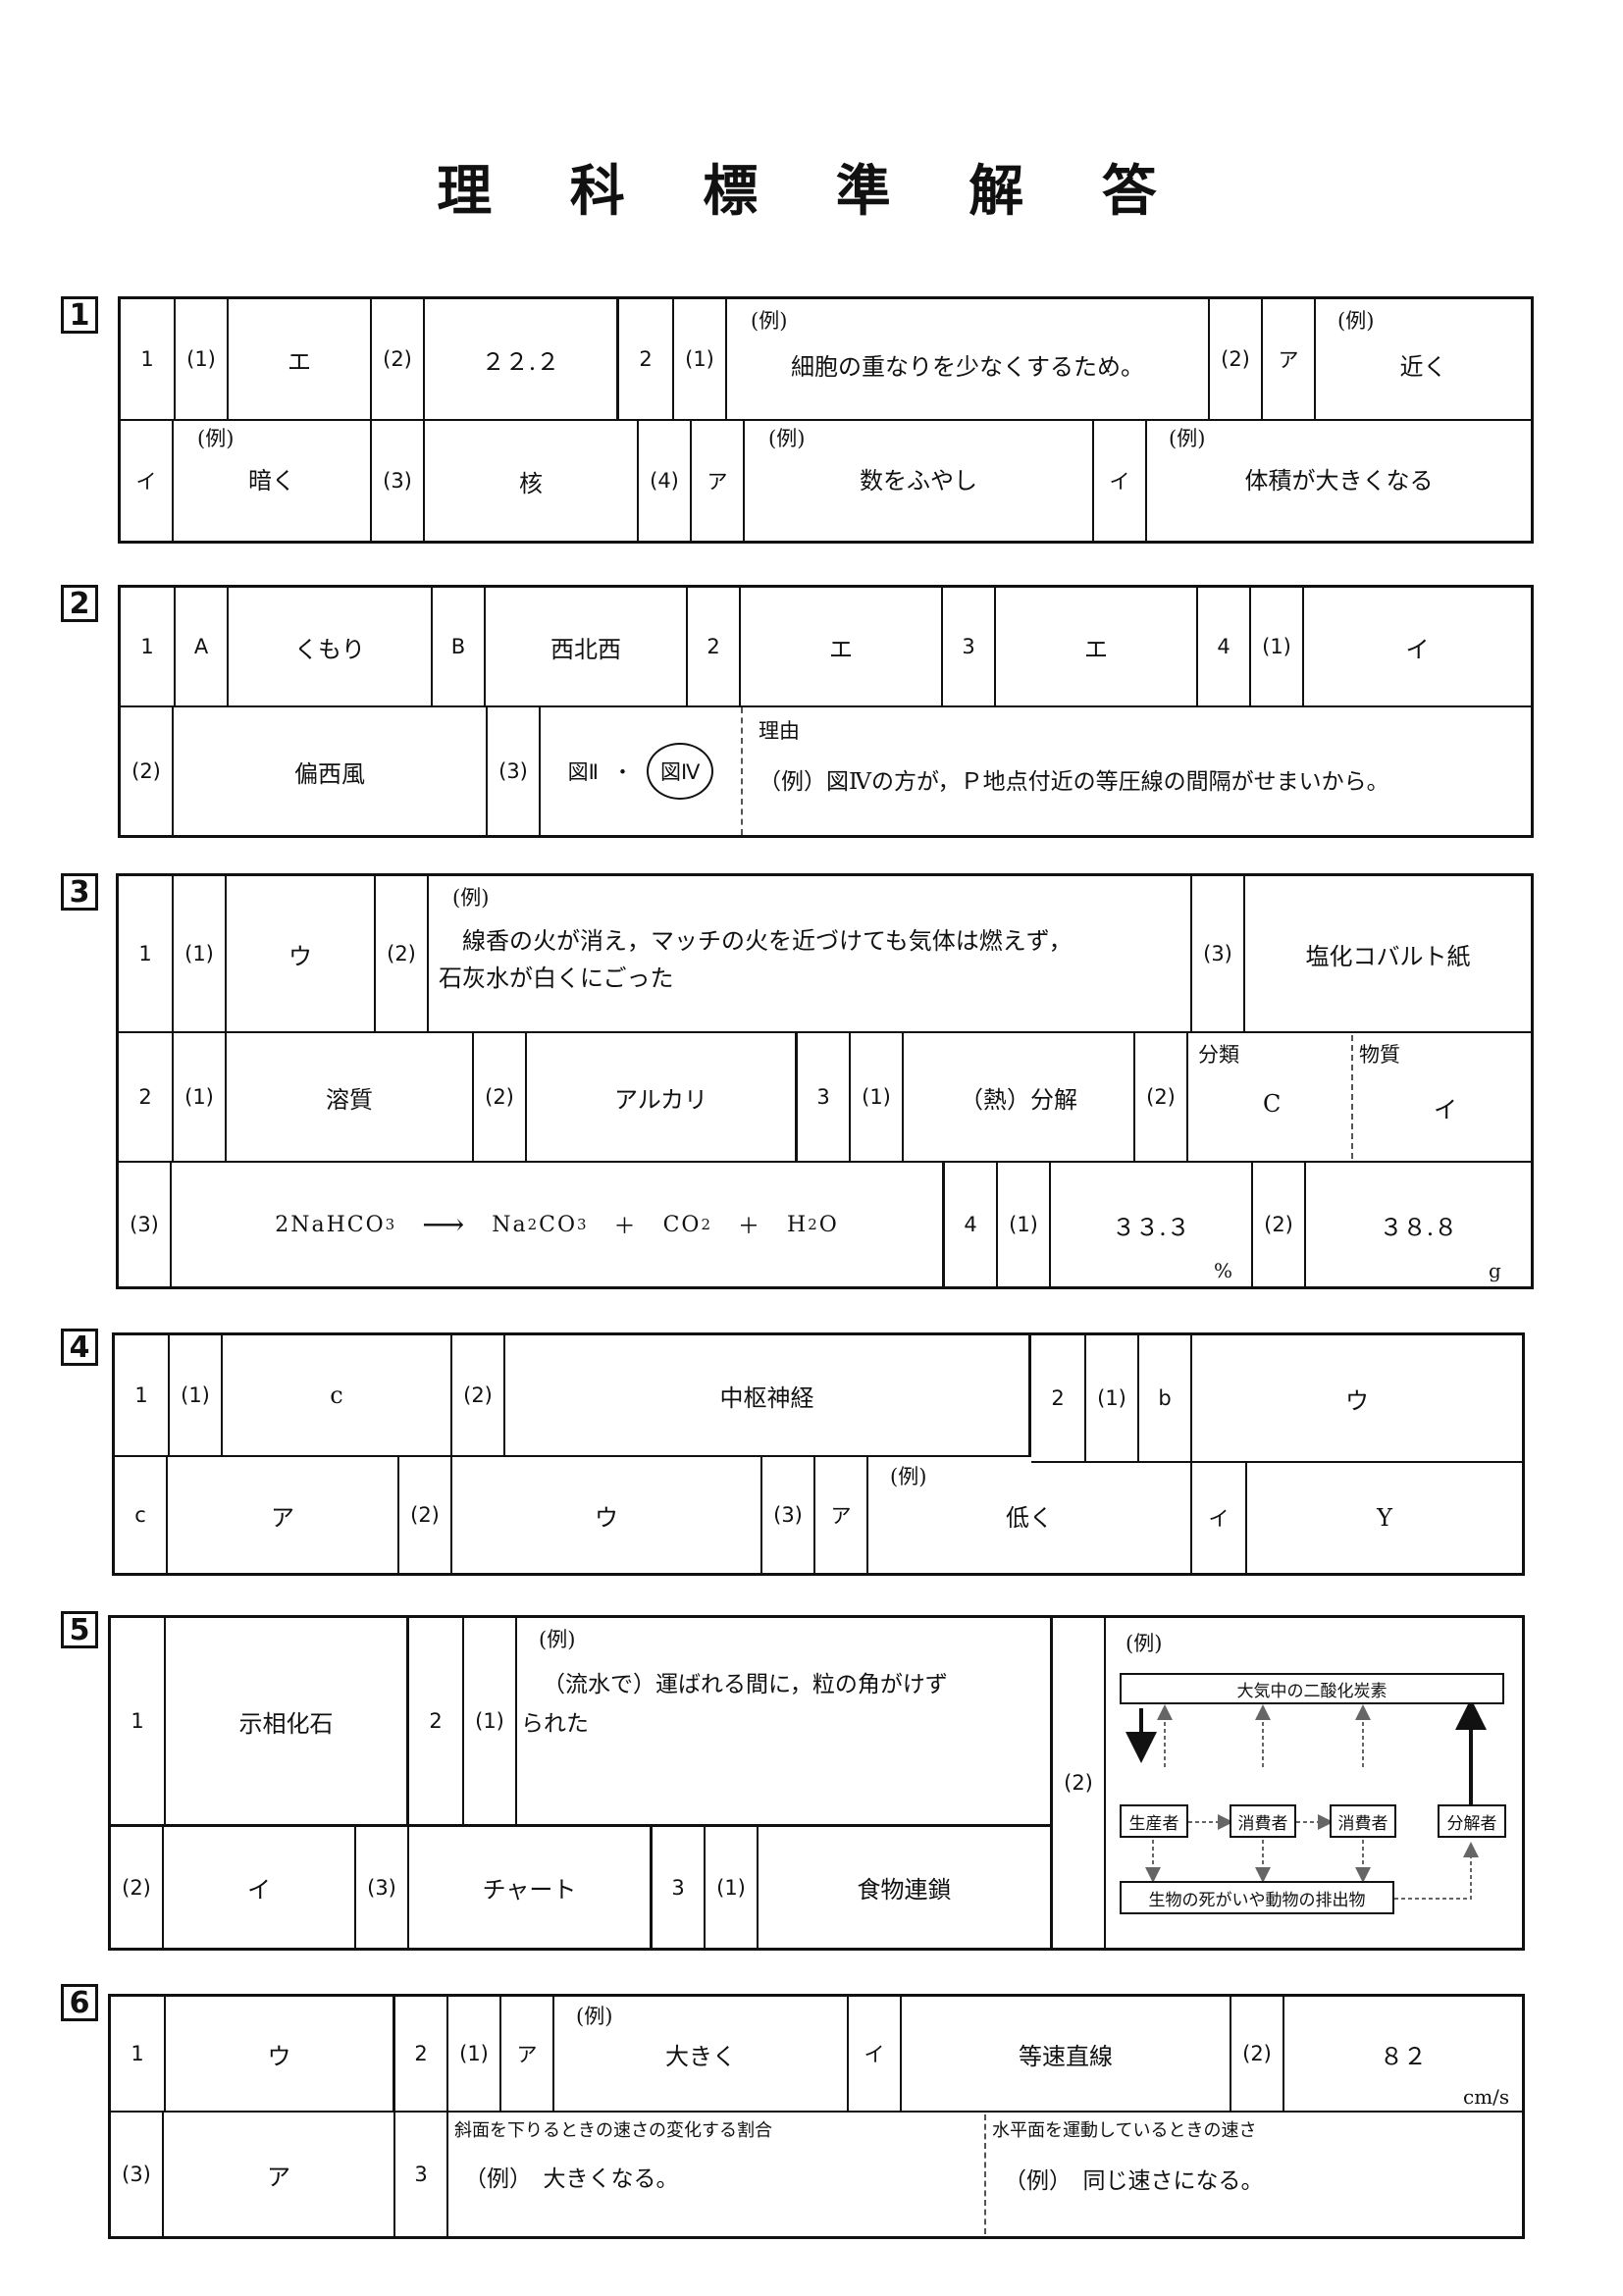 The height and width of the screenshot is (2296, 1623). Describe the element at coordinates (1272, 1104) in the screenshot. I see `classification-answer: C` at that location.